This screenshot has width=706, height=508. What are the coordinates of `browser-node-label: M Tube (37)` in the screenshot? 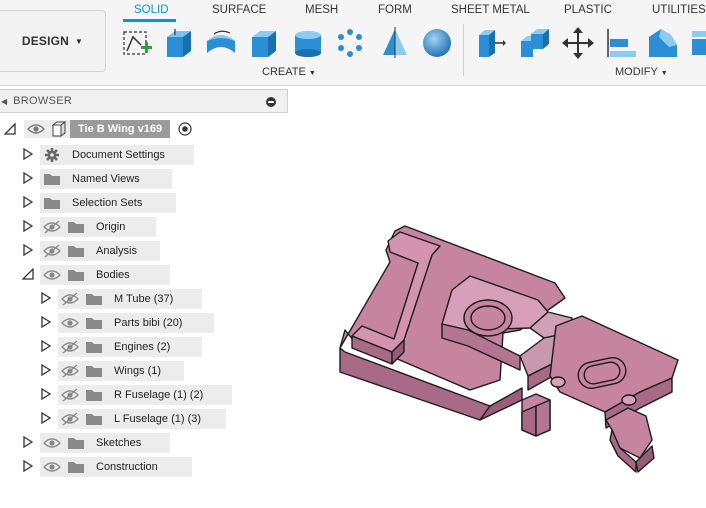 It's located at (154, 299).